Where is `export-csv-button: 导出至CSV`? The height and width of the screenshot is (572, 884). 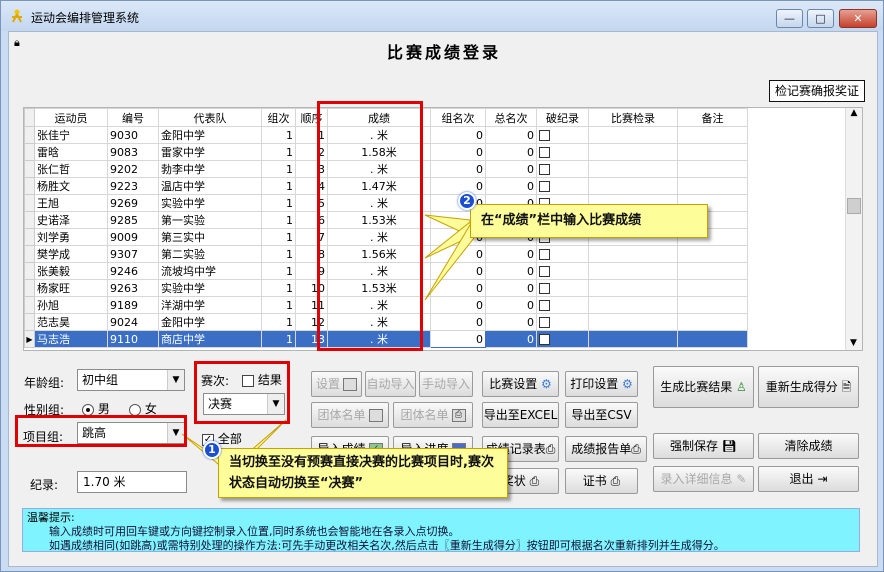 export-csv-button: 导出至CSV is located at coordinates (601, 415).